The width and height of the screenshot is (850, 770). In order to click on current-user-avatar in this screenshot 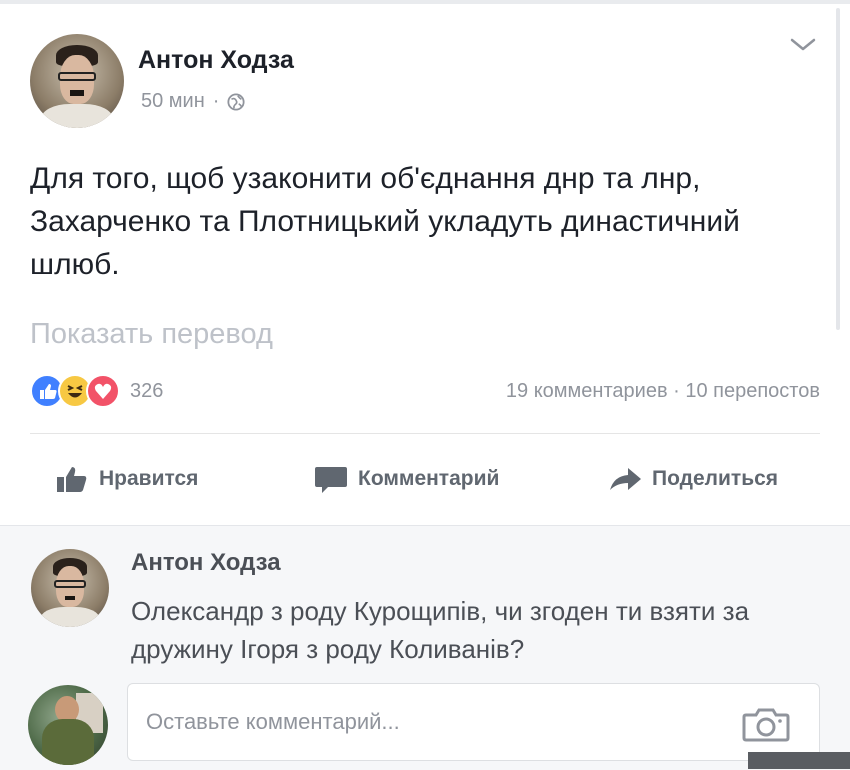, I will do `click(68, 725)`.